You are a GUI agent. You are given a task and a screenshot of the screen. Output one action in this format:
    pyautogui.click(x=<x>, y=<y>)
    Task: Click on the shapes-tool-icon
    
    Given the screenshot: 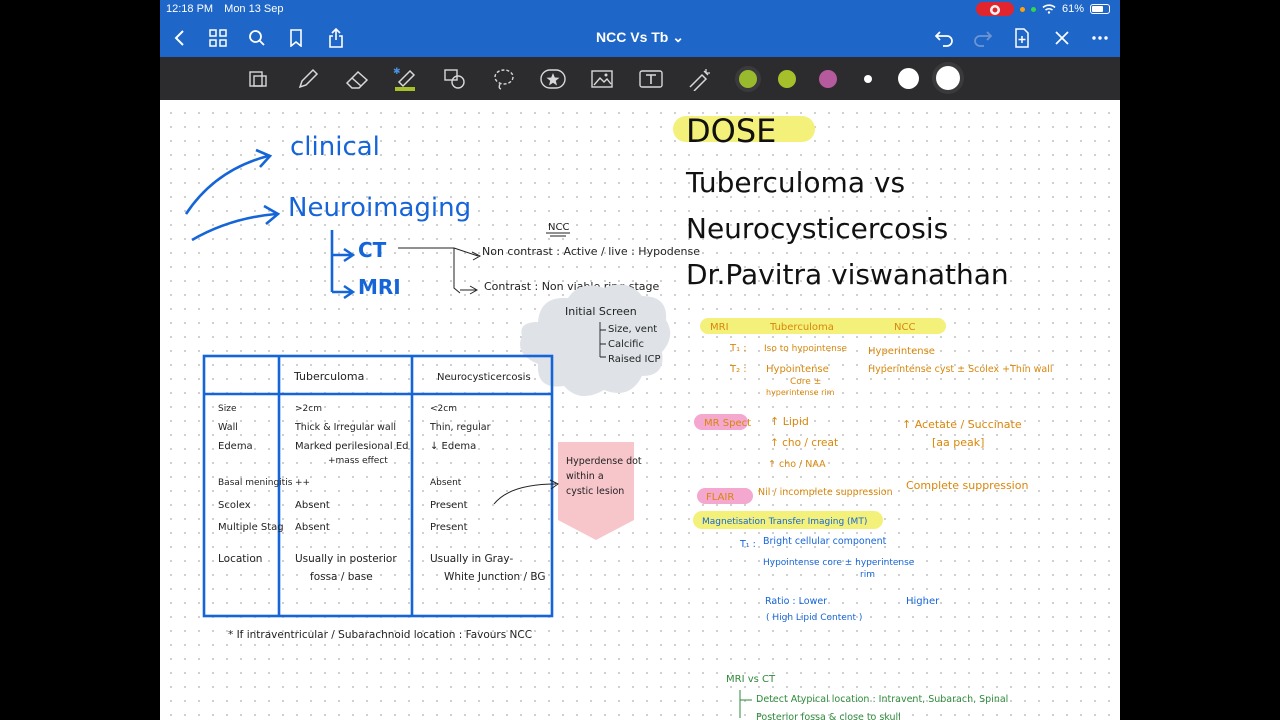 What is the action you would take?
    pyautogui.click(x=455, y=79)
    